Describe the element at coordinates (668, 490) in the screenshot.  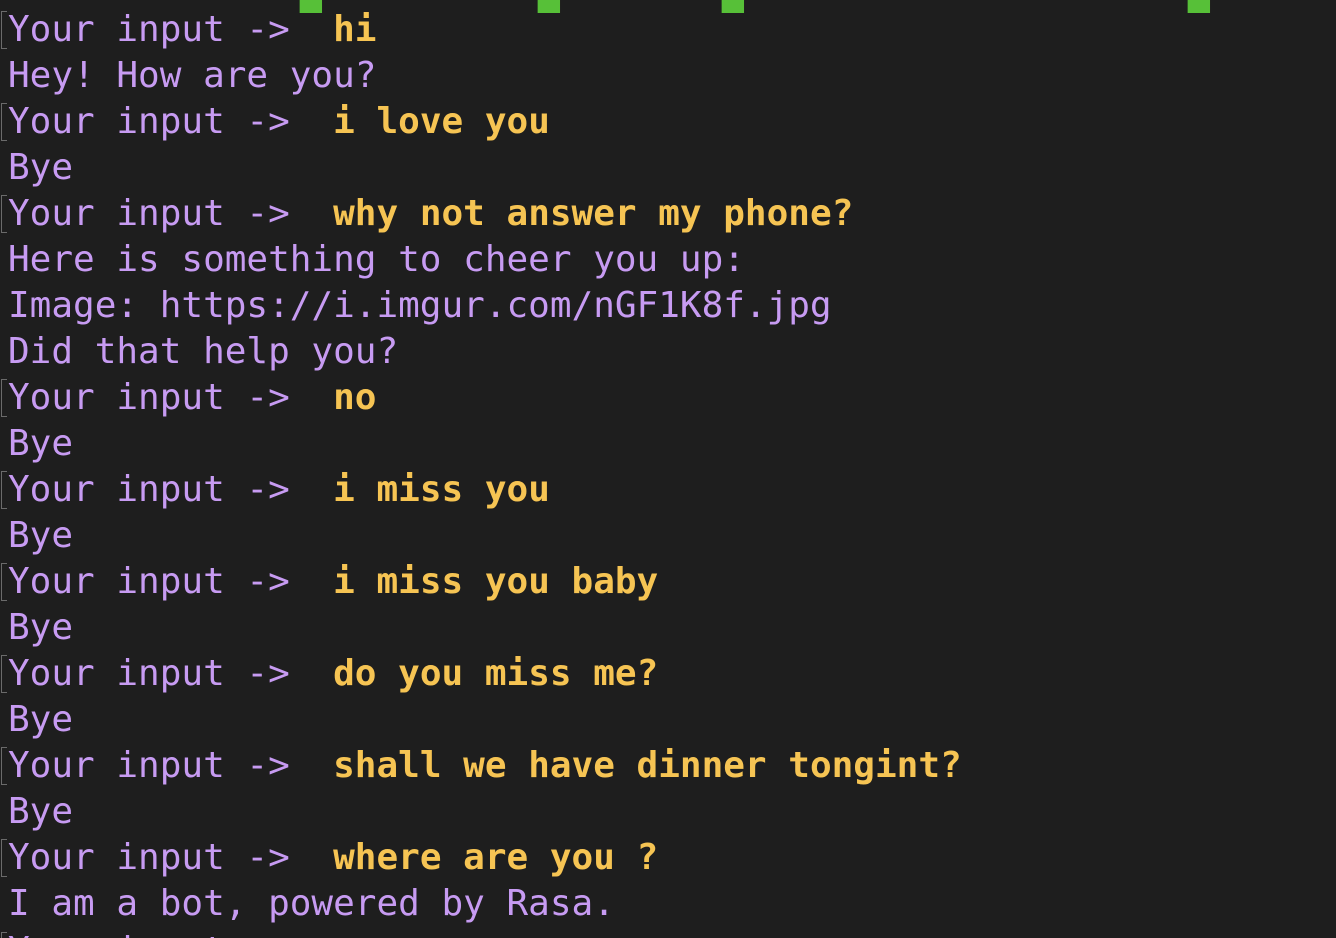
I see `prompt-line: Your input -> i miss you` at that location.